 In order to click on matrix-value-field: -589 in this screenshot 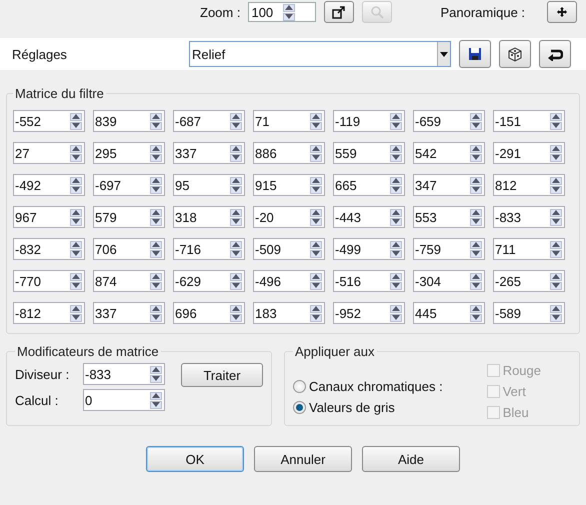, I will do `click(529, 313)`.